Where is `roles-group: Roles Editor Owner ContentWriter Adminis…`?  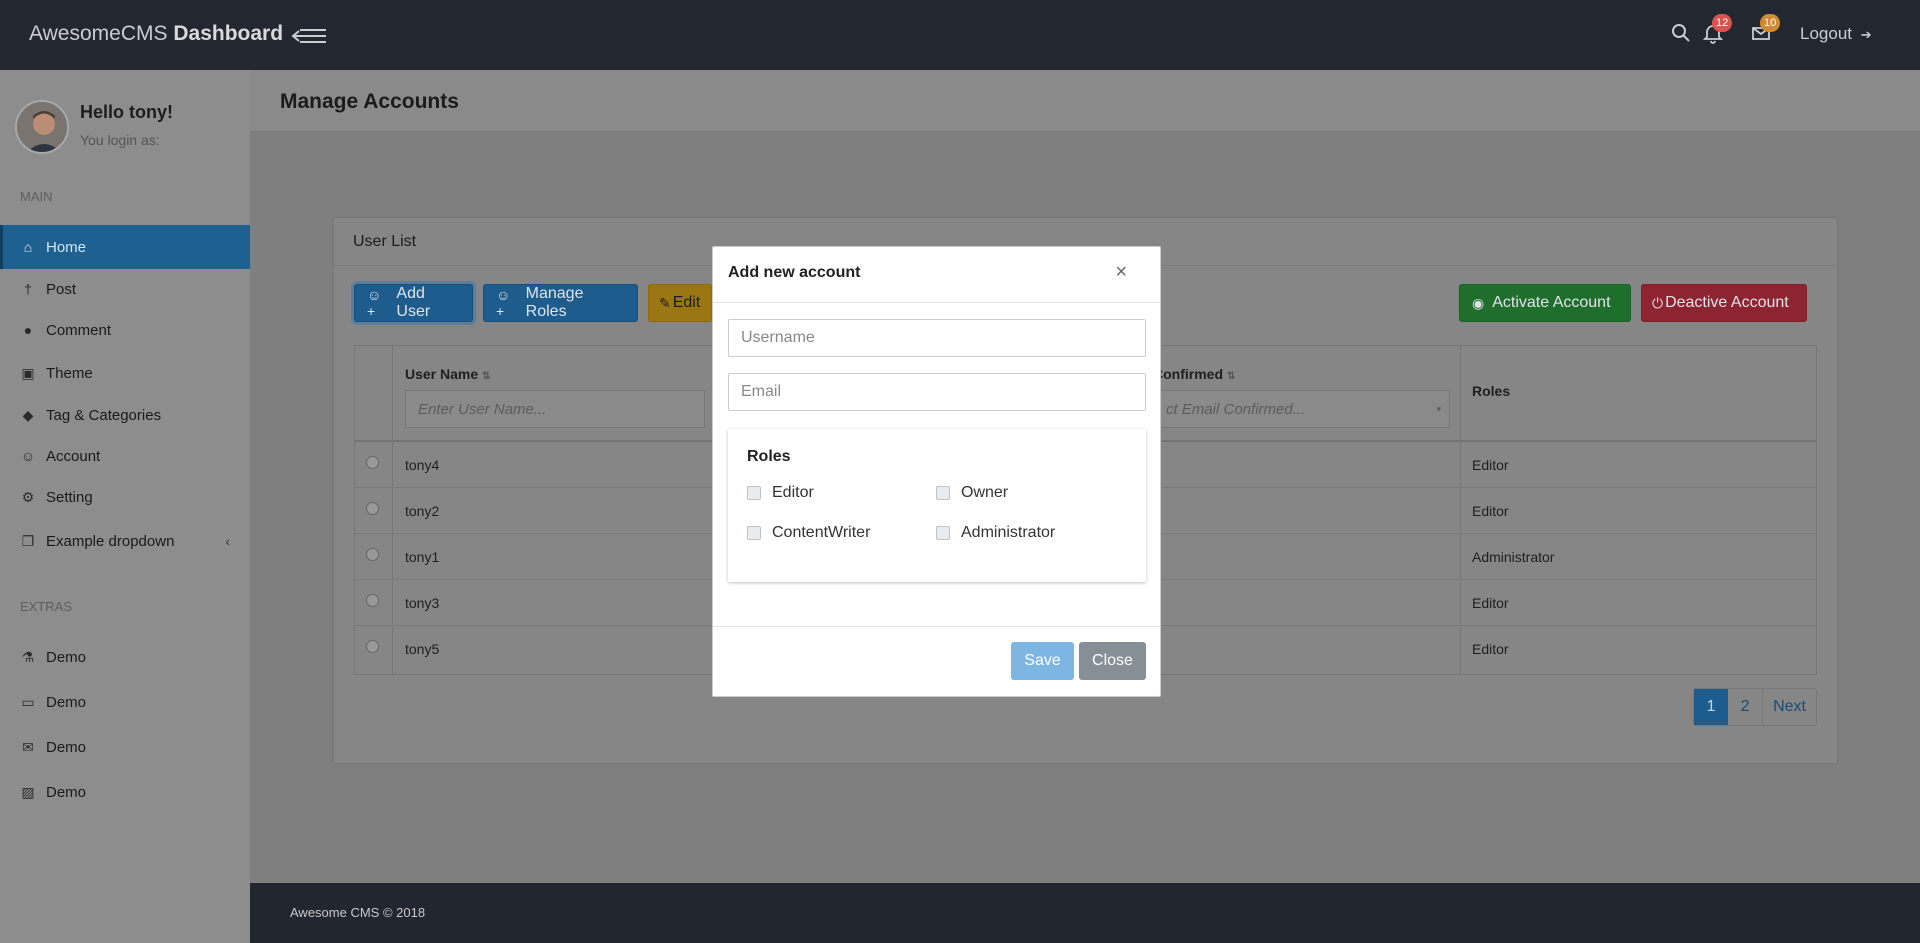 roles-group: Roles Editor Owner ContentWriter Adminis… is located at coordinates (937, 505).